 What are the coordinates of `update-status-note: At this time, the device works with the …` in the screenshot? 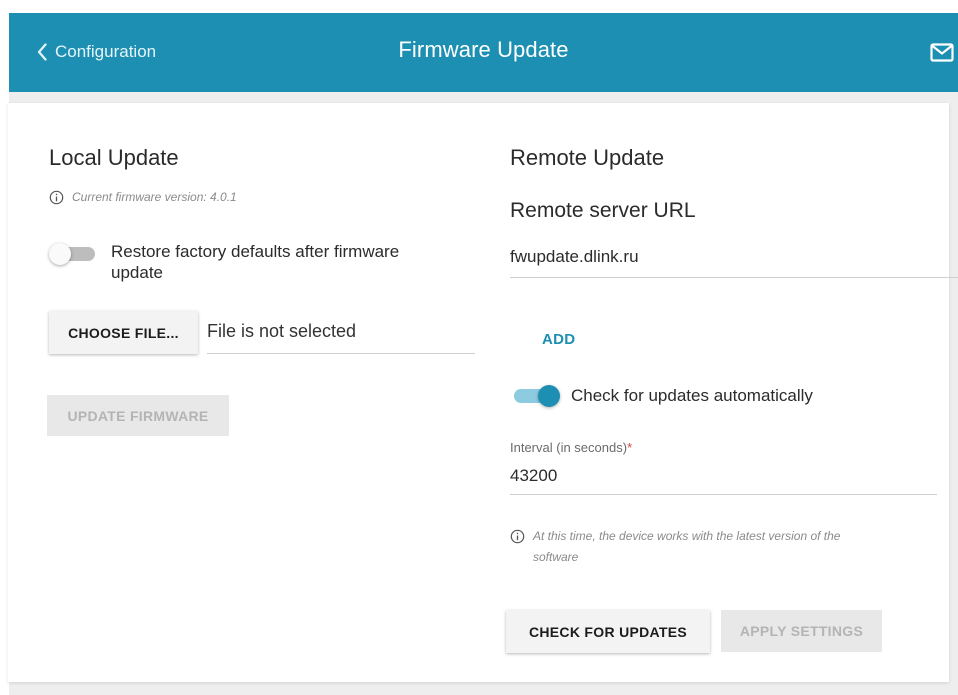 It's located at (720, 547).